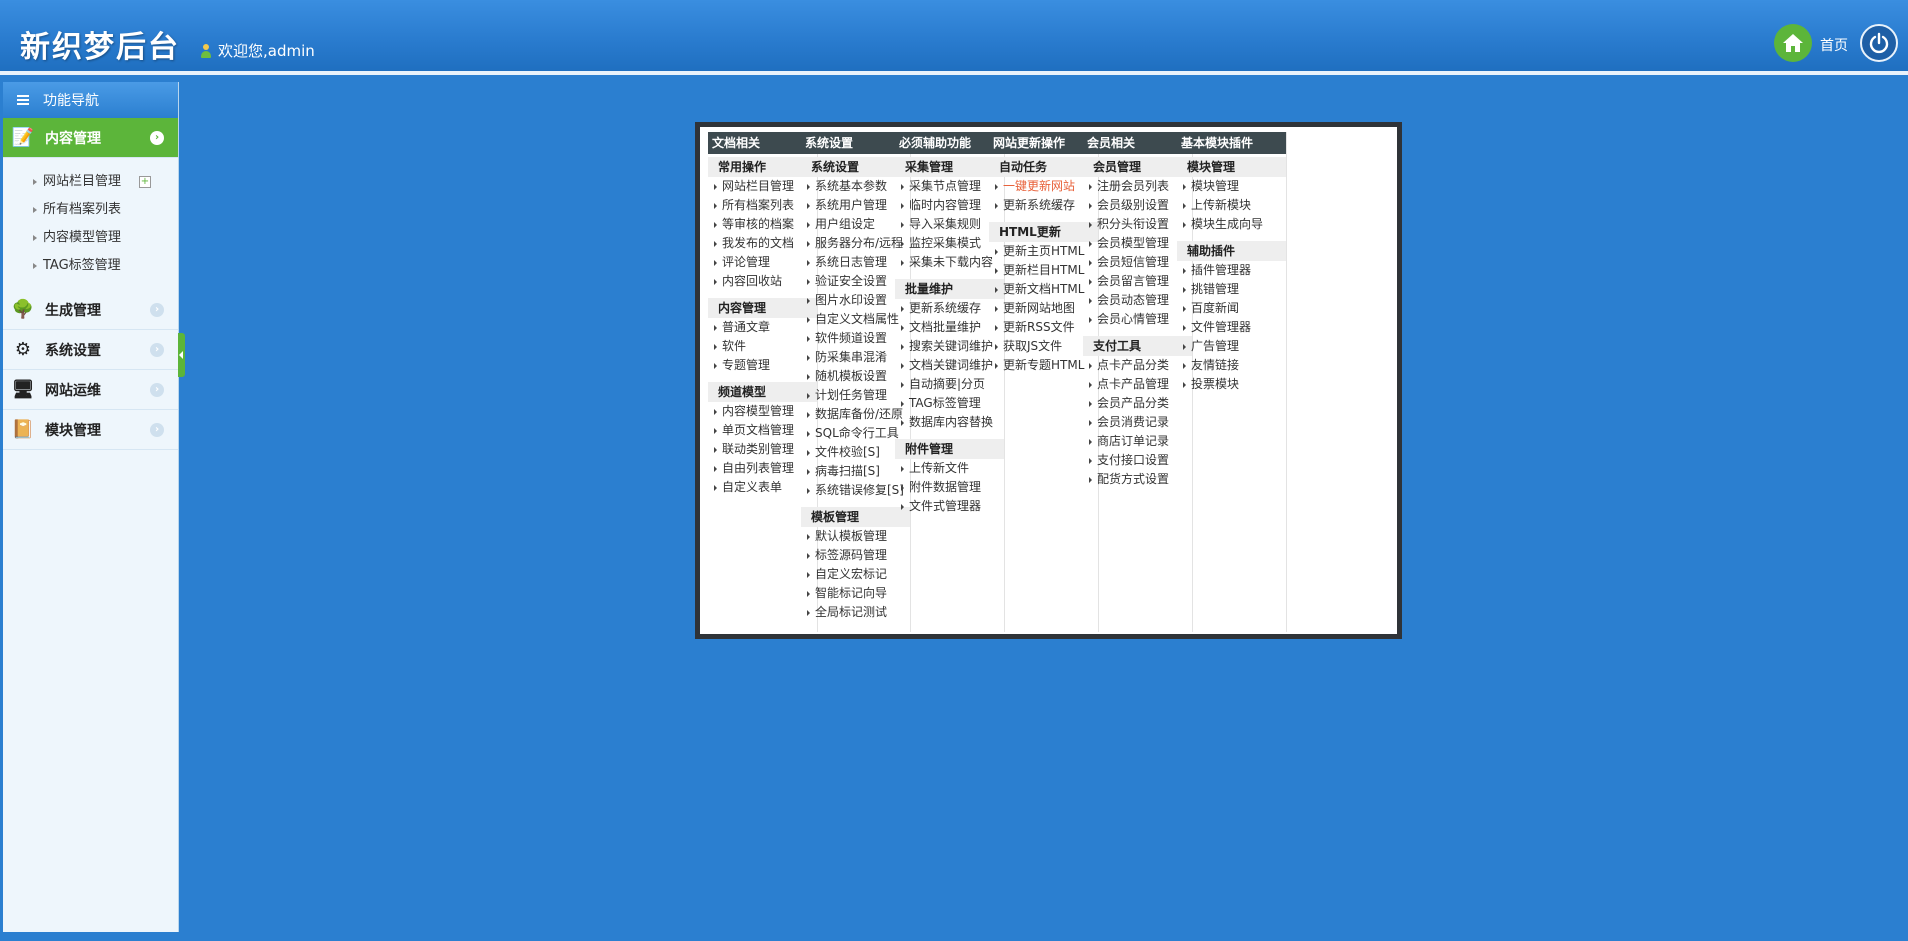 This screenshot has width=1908, height=941. Describe the element at coordinates (90, 310) in the screenshot. I see `sidebar-menu-generate: 🌳 生成管理 ›` at that location.